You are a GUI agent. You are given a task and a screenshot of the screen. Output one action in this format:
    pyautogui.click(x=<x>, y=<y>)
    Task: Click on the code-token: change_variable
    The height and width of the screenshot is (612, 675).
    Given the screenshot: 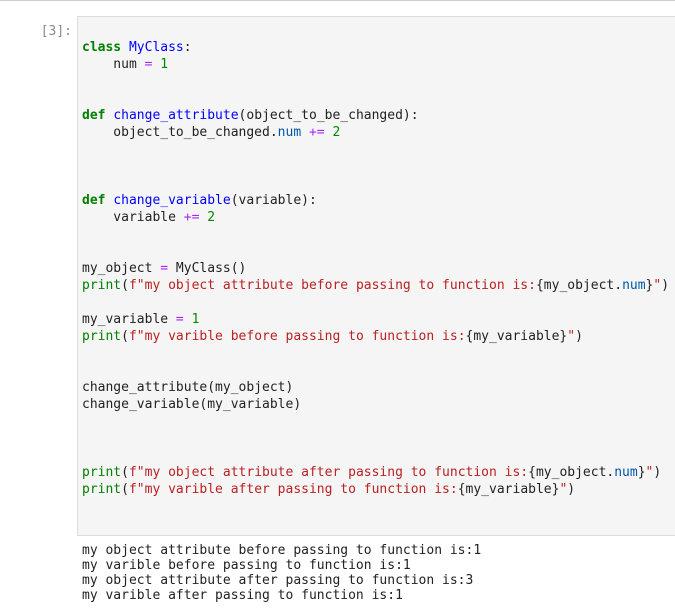 What is the action you would take?
    pyautogui.click(x=172, y=200)
    